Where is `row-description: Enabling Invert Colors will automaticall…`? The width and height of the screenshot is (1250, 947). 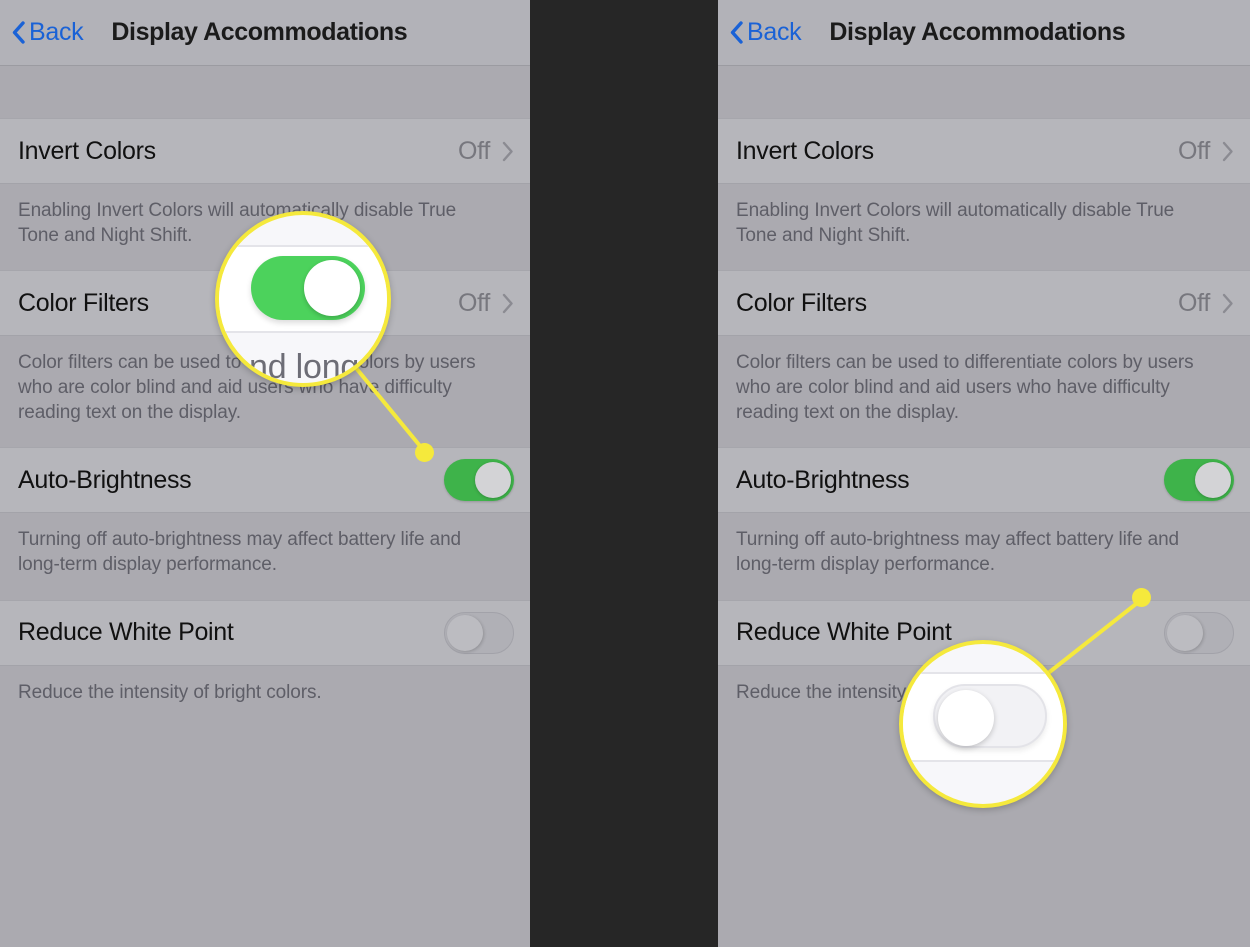 row-description: Enabling Invert Colors will automaticall… is located at coordinates (984, 227).